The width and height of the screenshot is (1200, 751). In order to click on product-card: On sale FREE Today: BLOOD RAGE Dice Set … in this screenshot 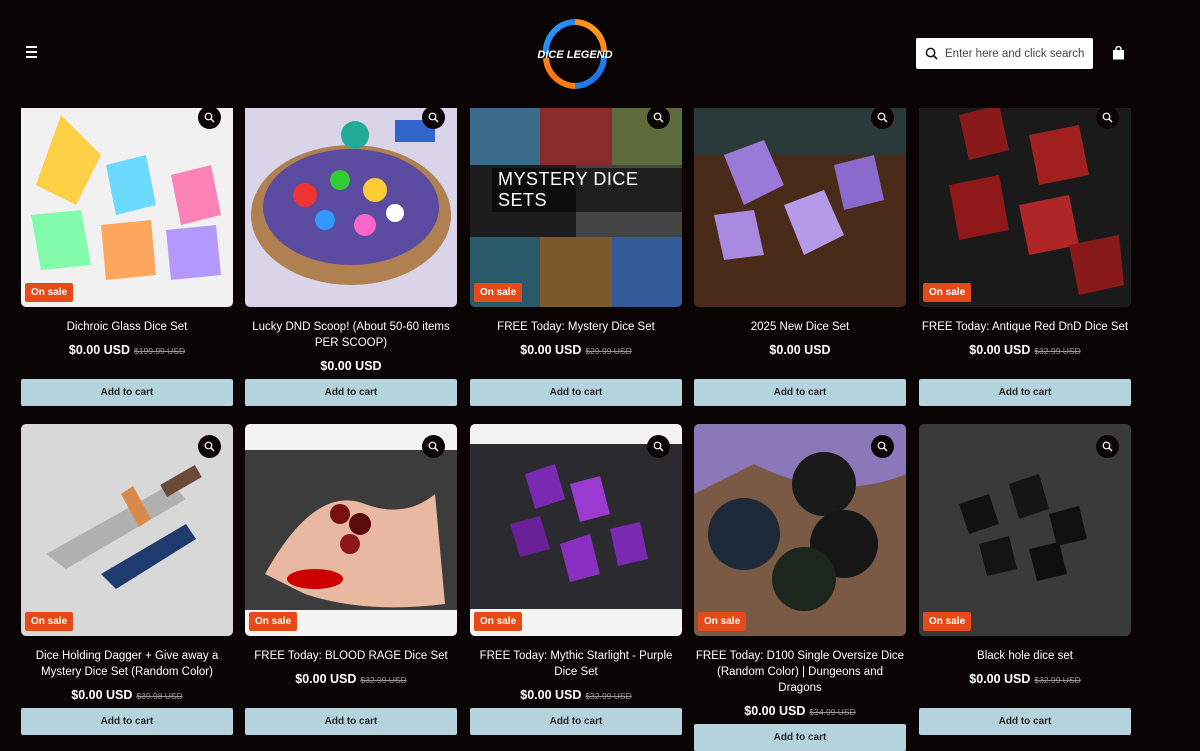, I will do `click(351, 579)`.